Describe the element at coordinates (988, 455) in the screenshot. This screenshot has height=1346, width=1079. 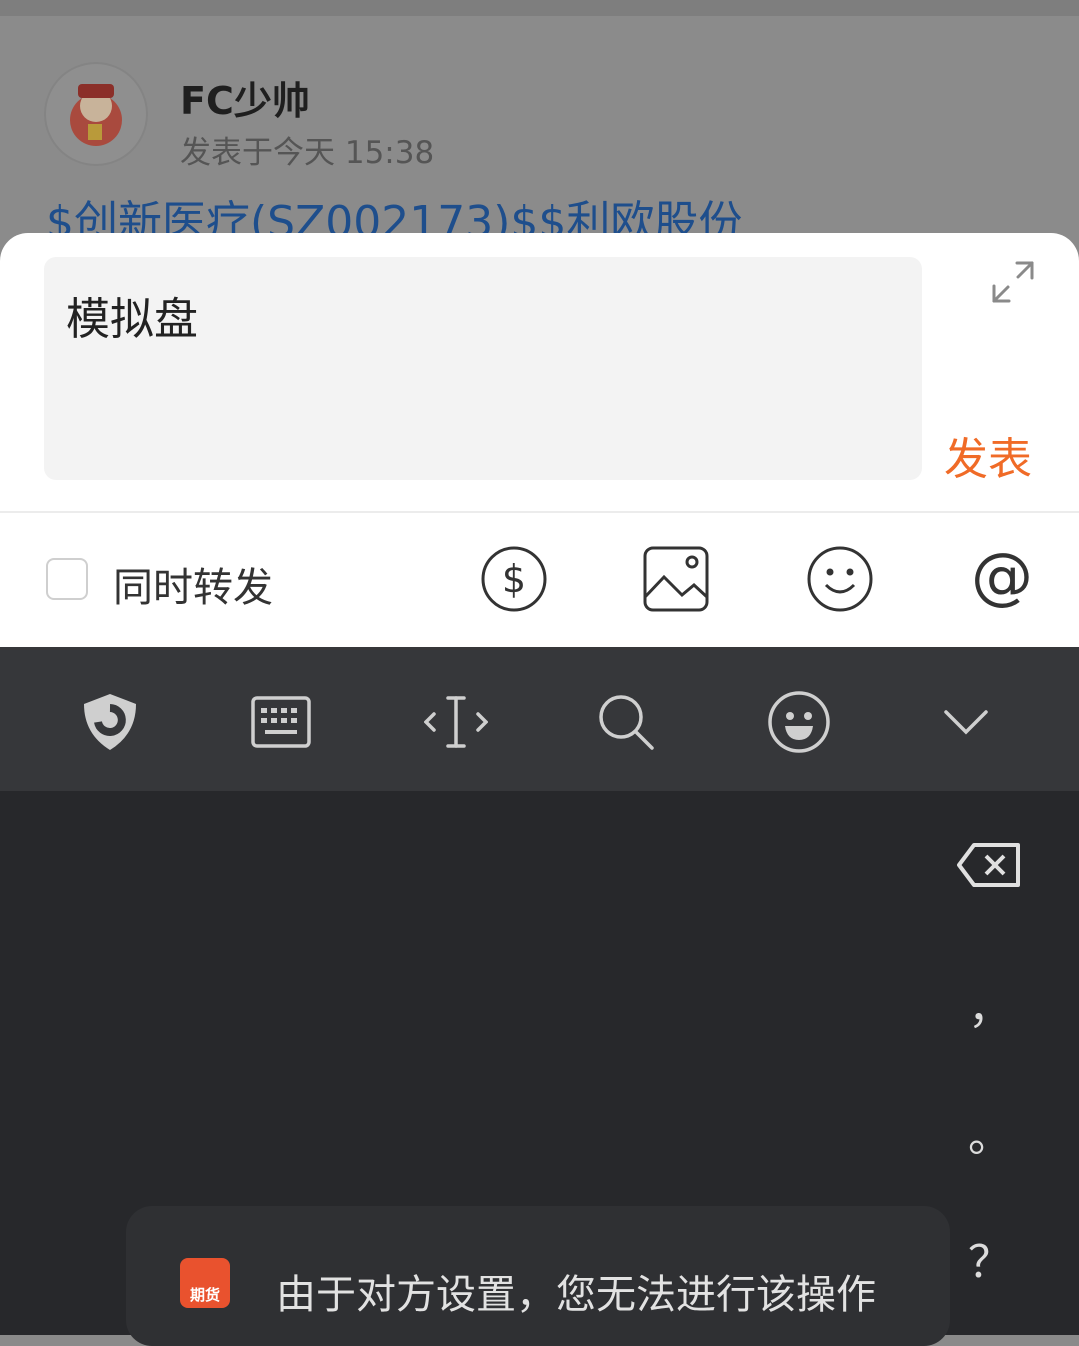
I see `publish-button: 发表` at that location.